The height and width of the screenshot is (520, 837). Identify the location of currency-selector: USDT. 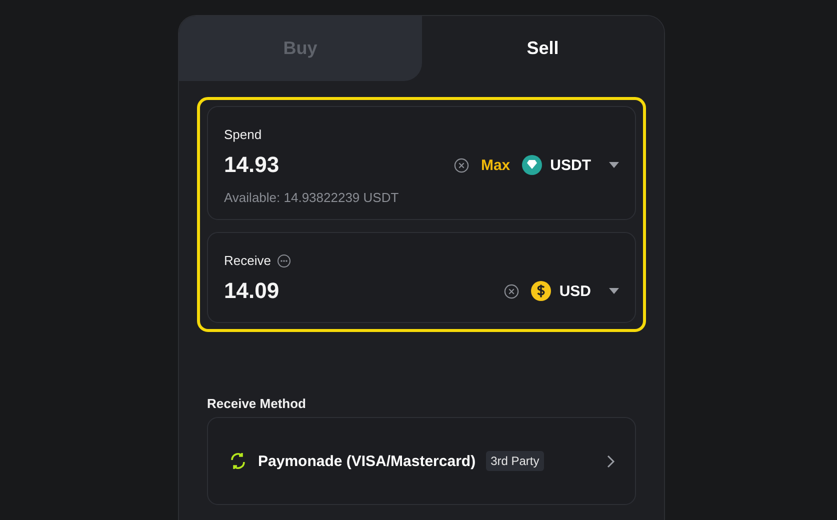
(570, 165).